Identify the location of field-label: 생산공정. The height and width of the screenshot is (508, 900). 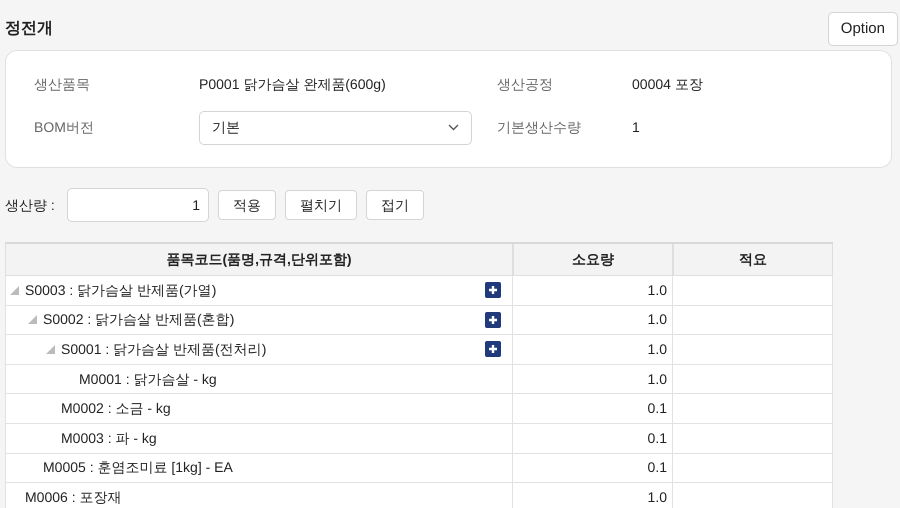
(525, 84).